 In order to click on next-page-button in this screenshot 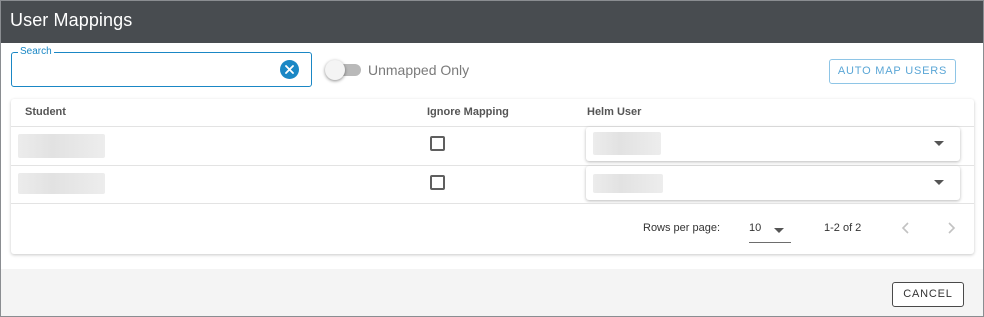, I will do `click(951, 228)`.